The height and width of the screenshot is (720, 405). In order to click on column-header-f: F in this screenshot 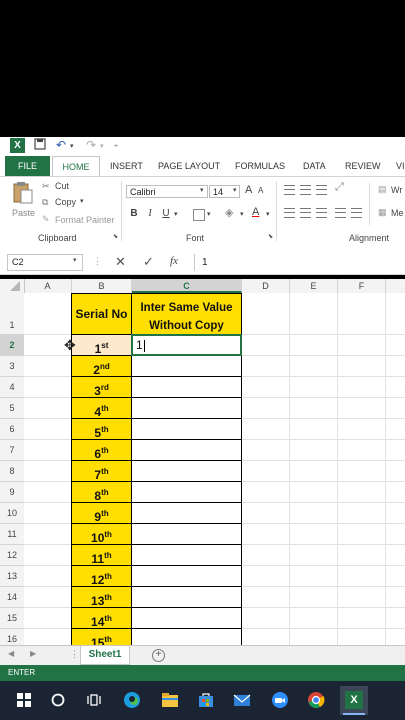, I will do `click(362, 286)`.